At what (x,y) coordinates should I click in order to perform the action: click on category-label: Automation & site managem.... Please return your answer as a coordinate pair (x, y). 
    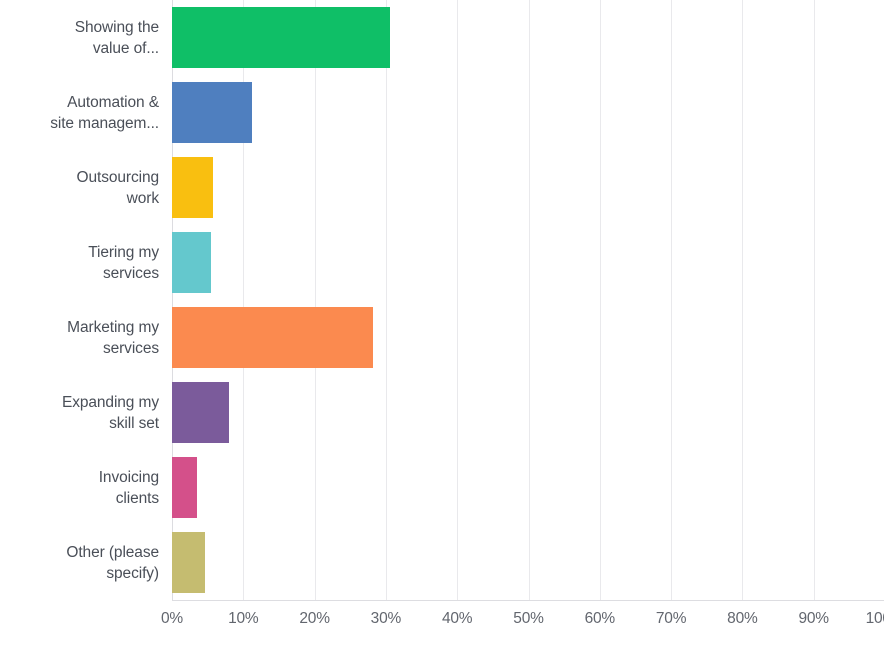
    Looking at the image, I should click on (104, 112).